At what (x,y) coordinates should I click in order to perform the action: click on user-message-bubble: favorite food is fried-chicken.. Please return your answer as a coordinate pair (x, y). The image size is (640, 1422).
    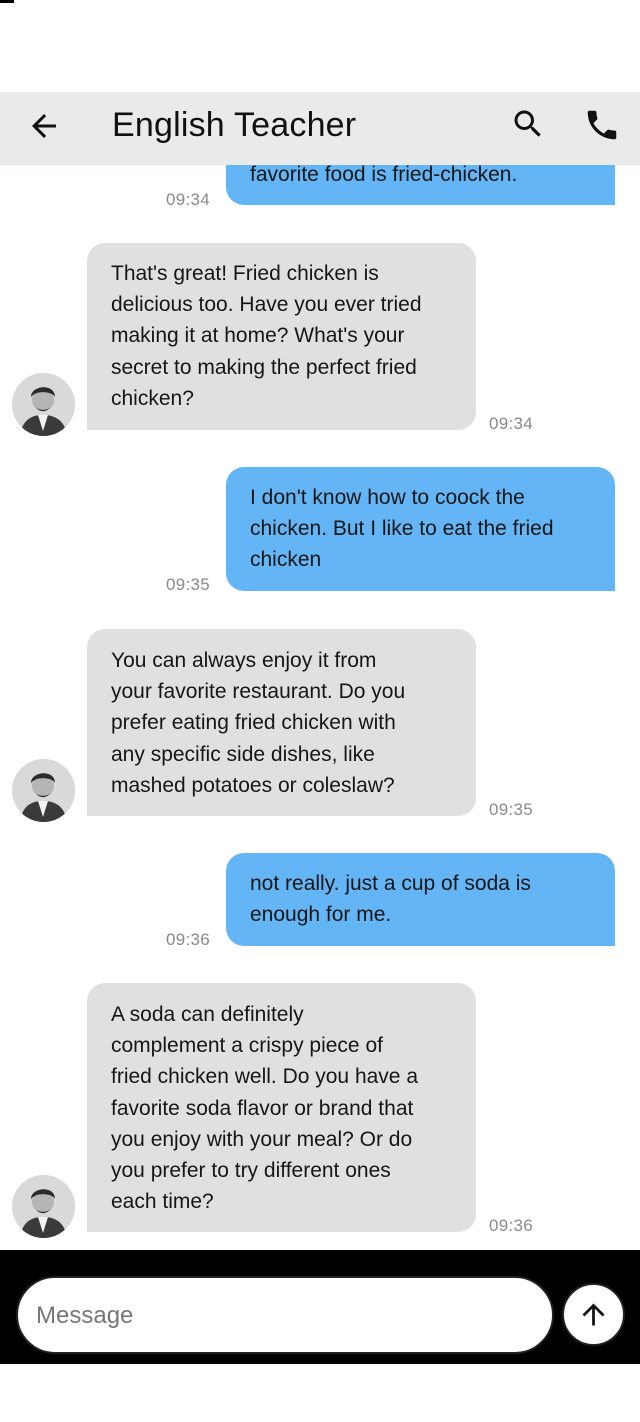
    Looking at the image, I should click on (420, 185).